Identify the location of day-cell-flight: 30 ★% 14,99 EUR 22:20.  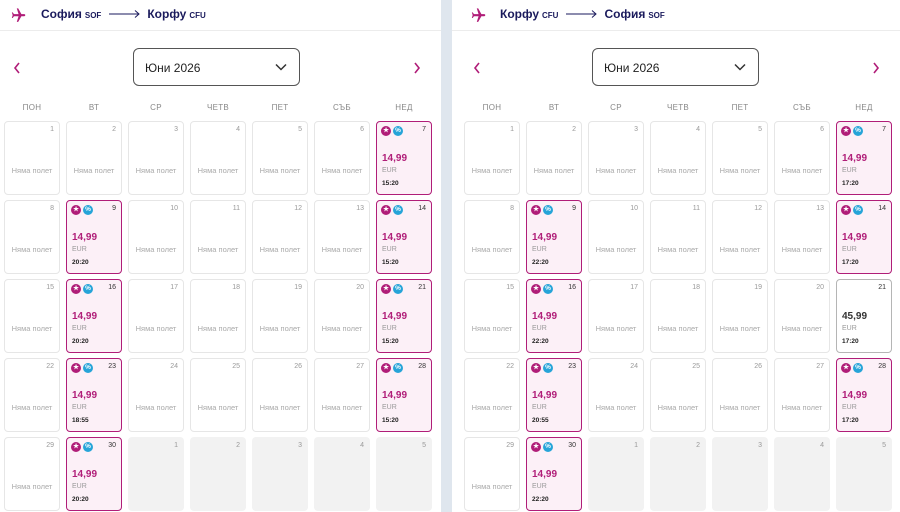
(554, 474).